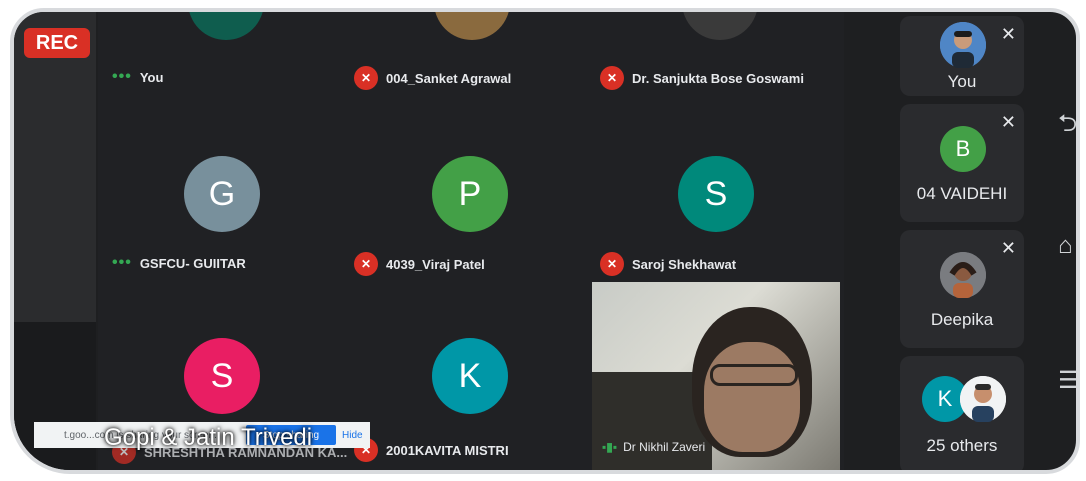  I want to click on sidebar-tile-others: K 25 others, so click(962, 413).